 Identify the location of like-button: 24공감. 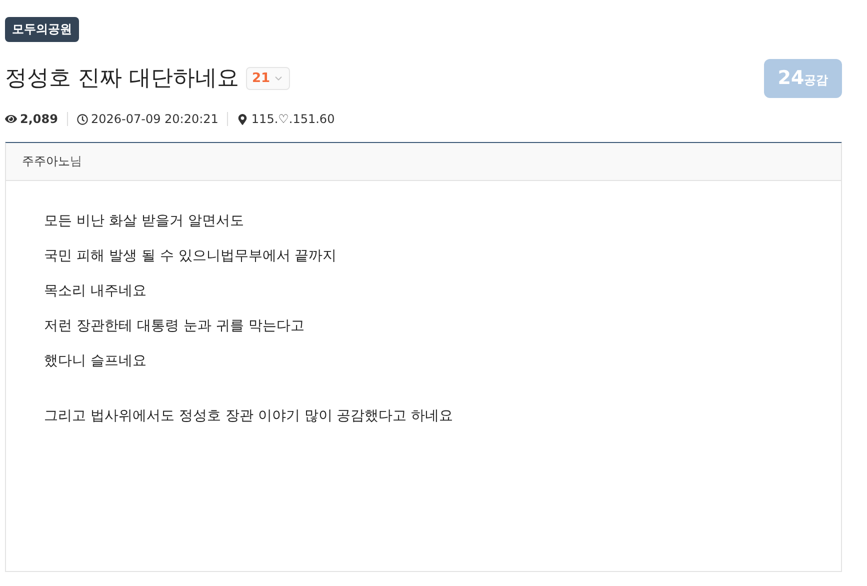
(803, 78).